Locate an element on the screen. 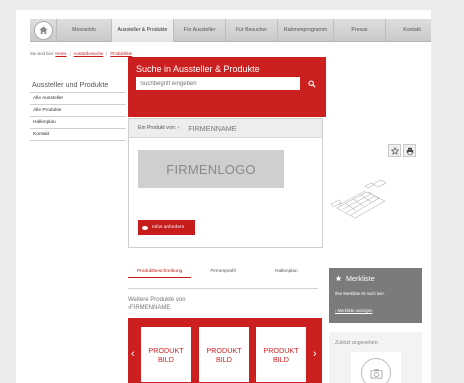 This screenshot has height=383, width=464. tab-firmenprofil: Firmenprofil is located at coordinates (222, 272).